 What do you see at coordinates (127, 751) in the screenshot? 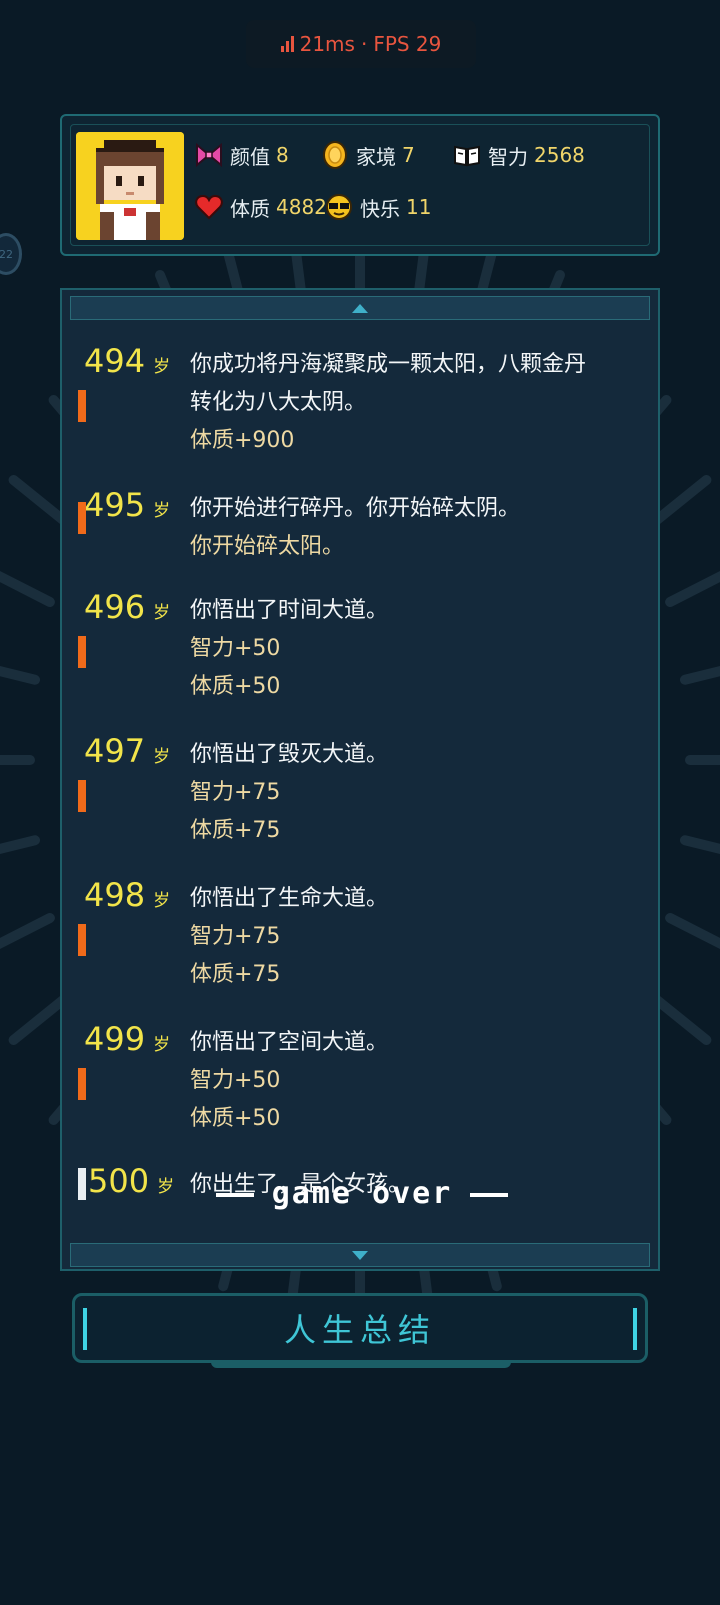
I see `entry-age: 497 岁` at bounding box center [127, 751].